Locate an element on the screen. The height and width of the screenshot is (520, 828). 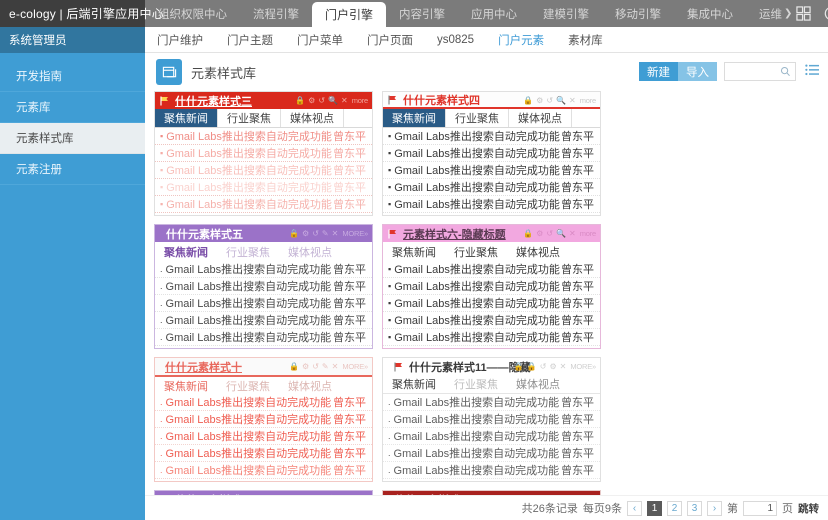
search-icon is located at coordinates (785, 73).